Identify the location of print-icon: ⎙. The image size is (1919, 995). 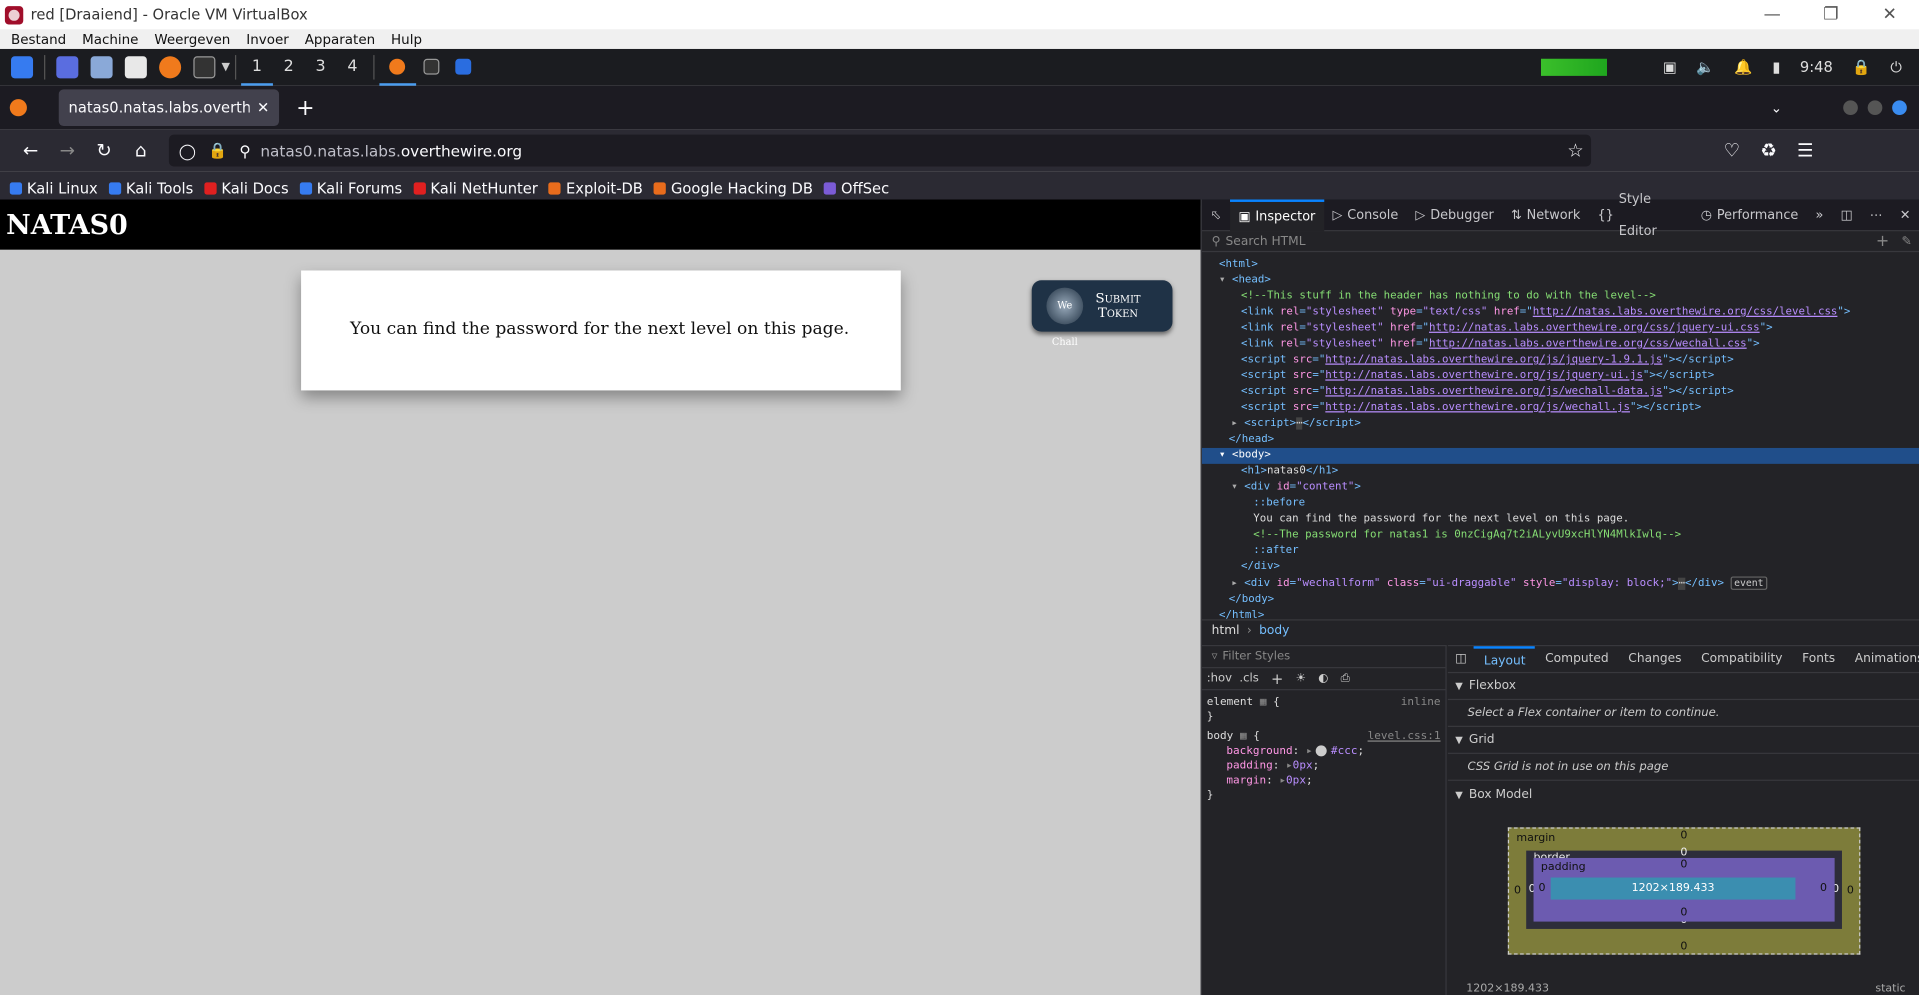
(1345, 678).